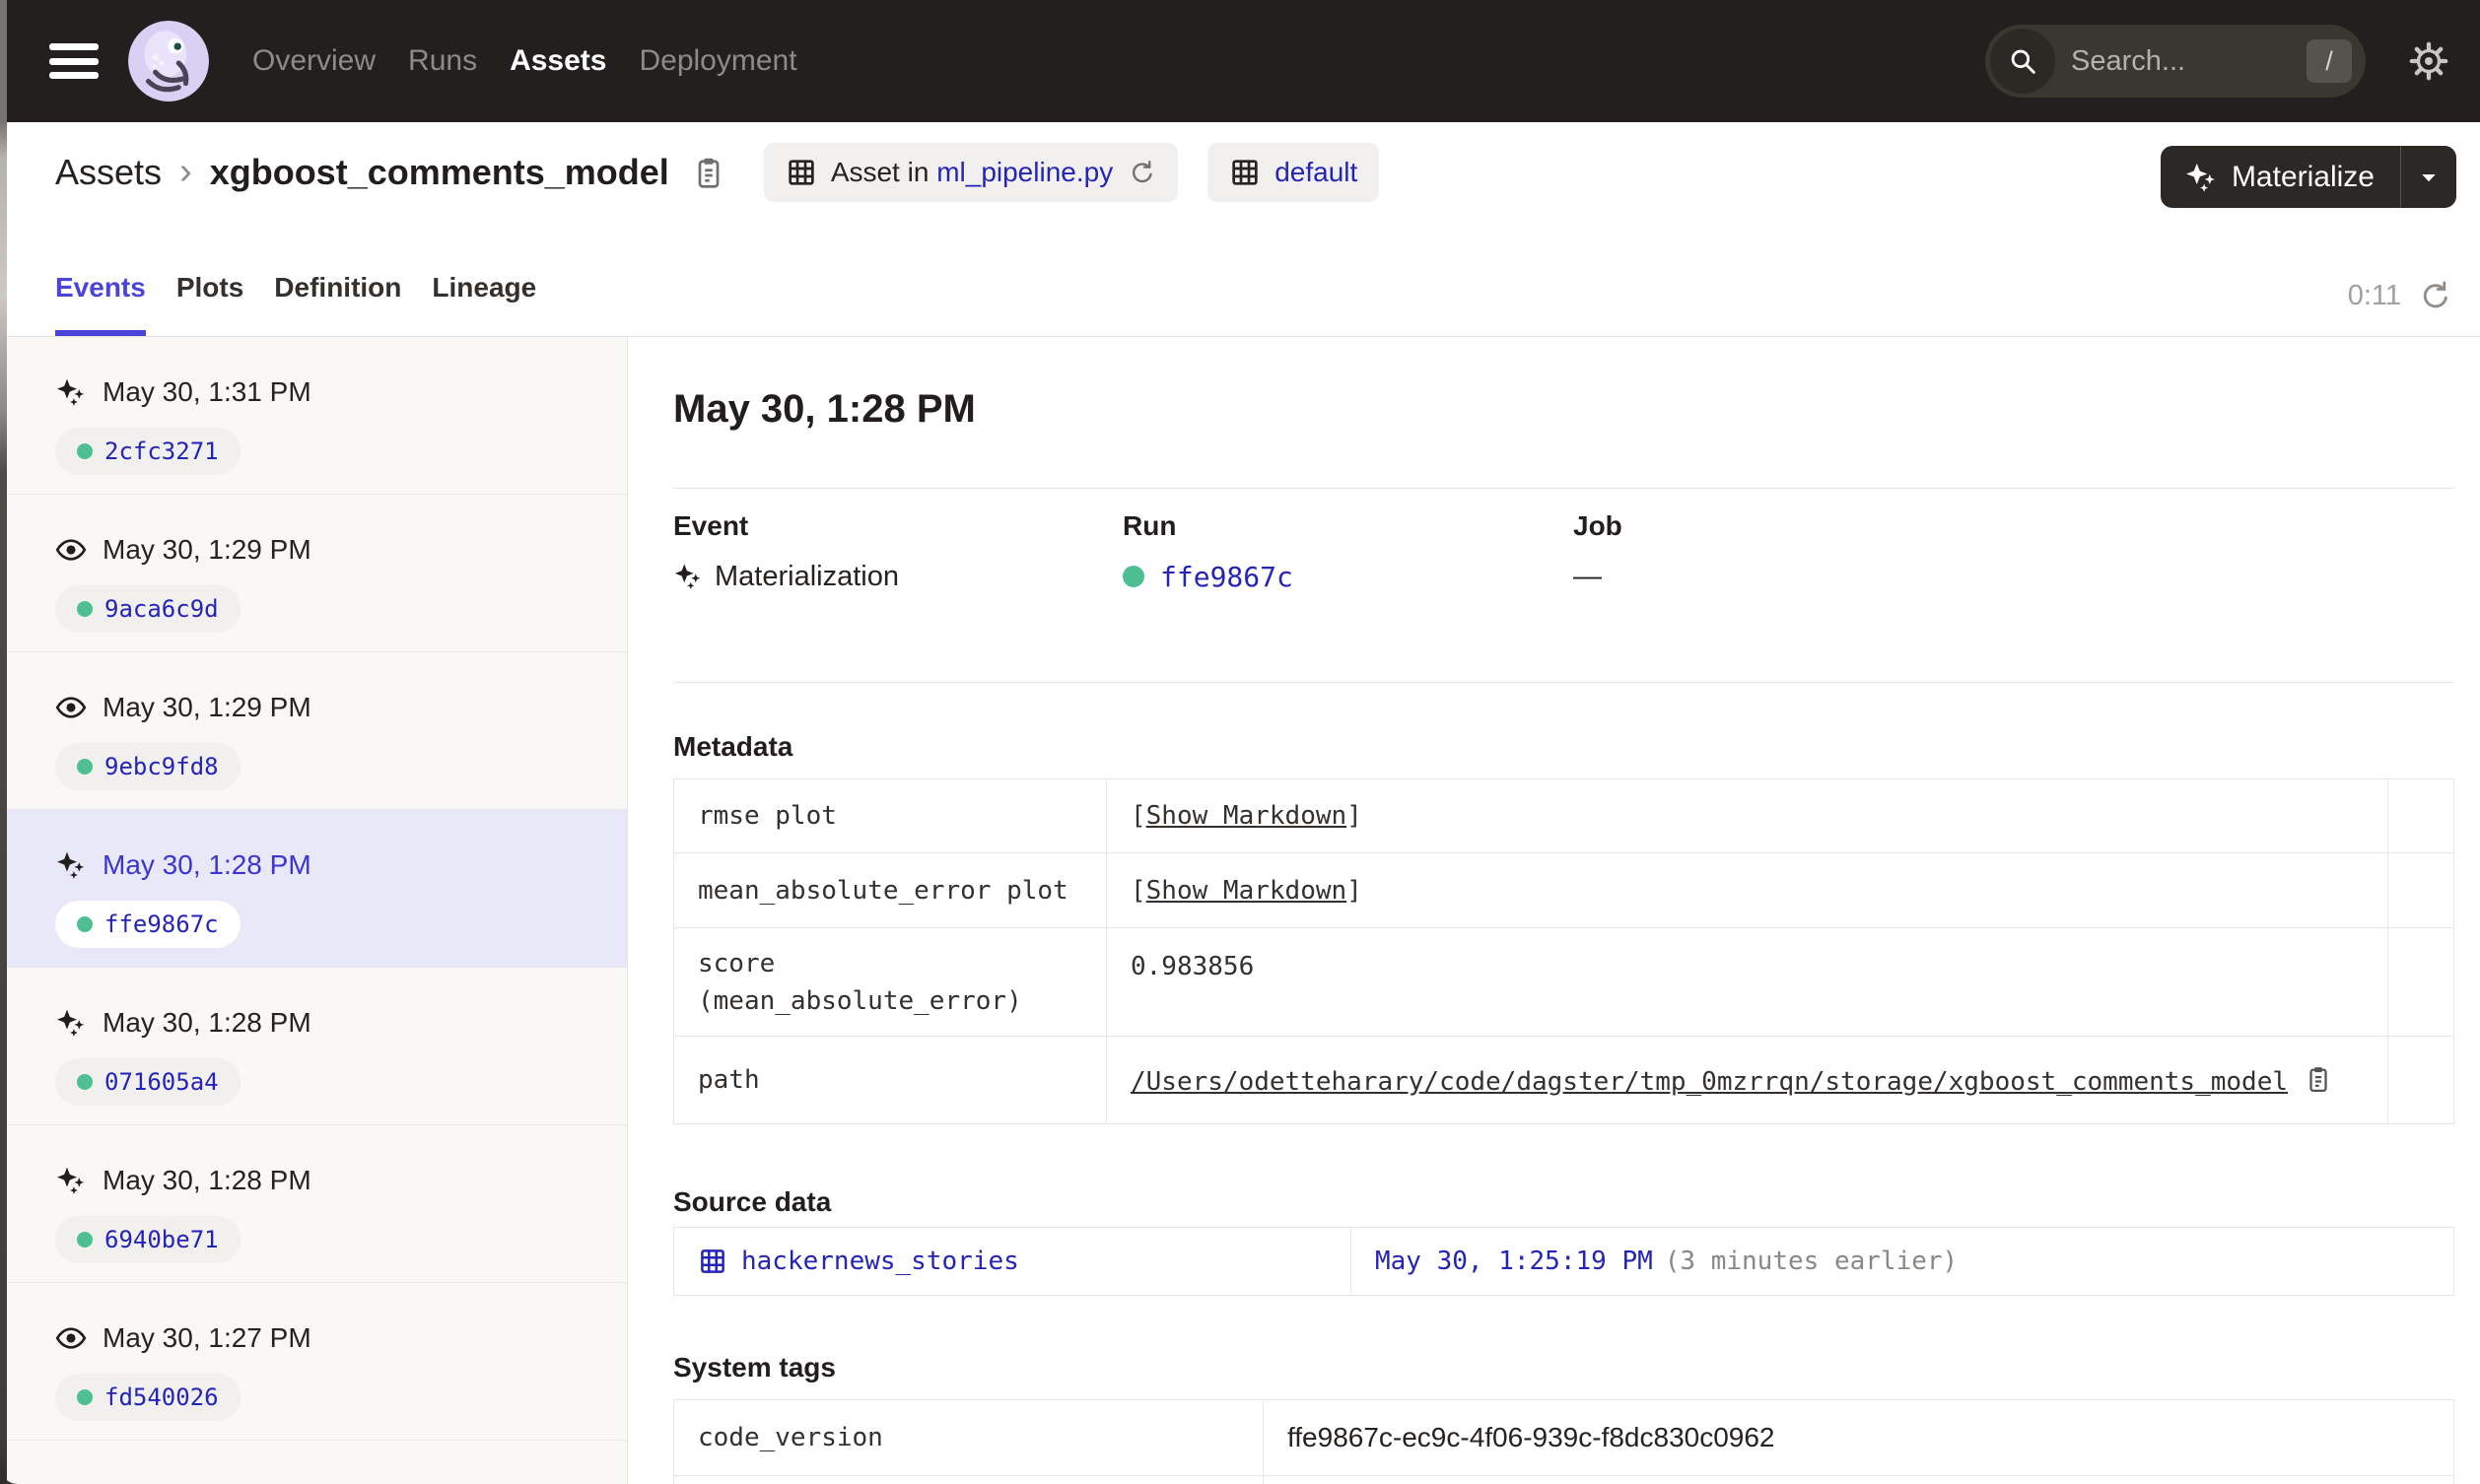  Describe the element at coordinates (2329, 61) in the screenshot. I see `search-shortcut-badge: /` at that location.